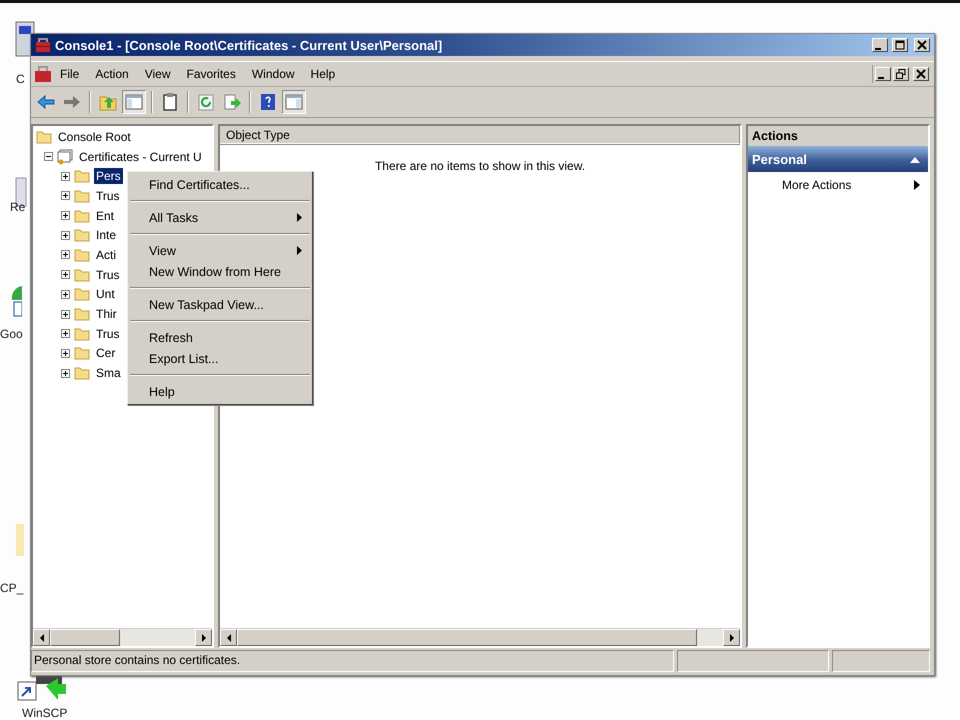 The width and height of the screenshot is (960, 720). Describe the element at coordinates (11, 334) in the screenshot. I see `desktop-icon-label: Goo` at that location.